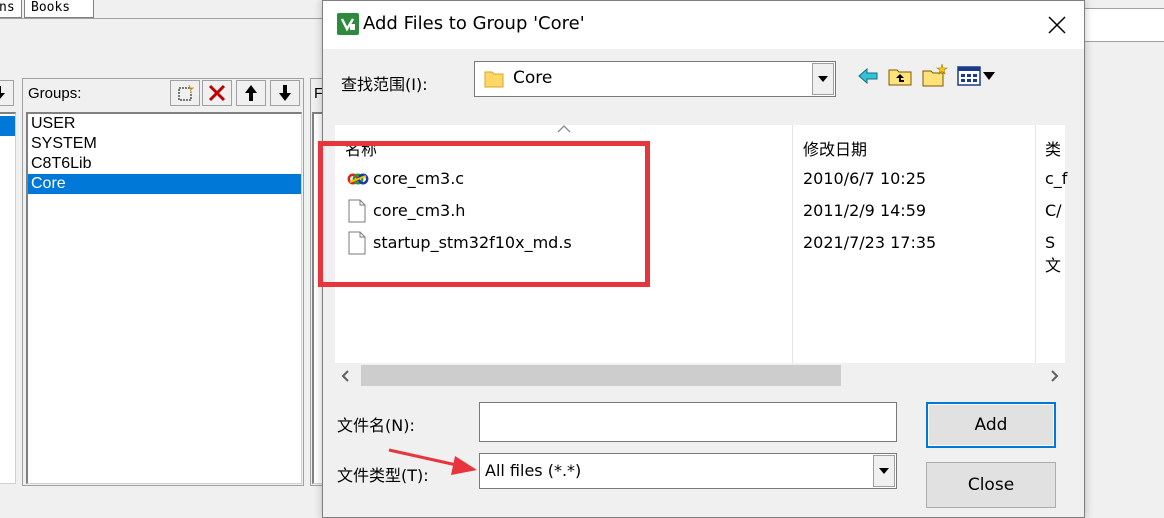  I want to click on scrollbar-thumb, so click(601, 375).